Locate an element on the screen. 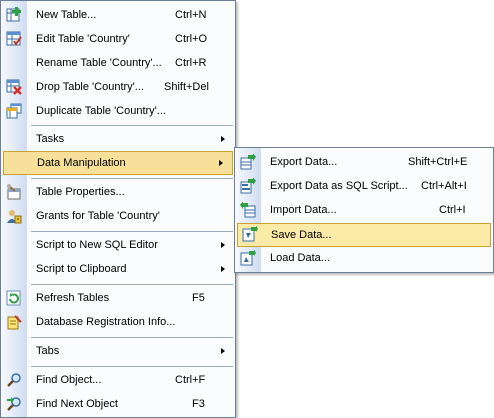 This screenshot has height=418, width=494. export-sql-icon is located at coordinates (248, 186).